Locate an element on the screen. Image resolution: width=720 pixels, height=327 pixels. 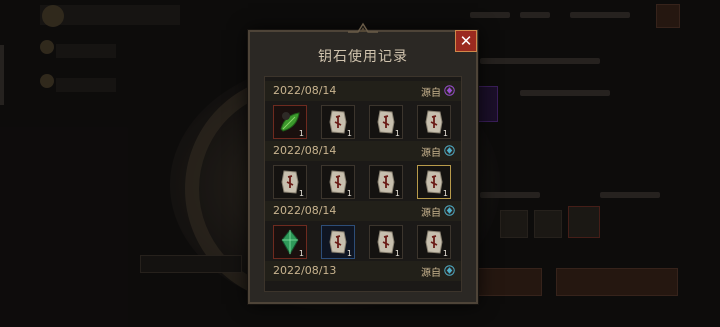
record-entry: 2022/08/13 源自 is located at coordinates (363, 276).